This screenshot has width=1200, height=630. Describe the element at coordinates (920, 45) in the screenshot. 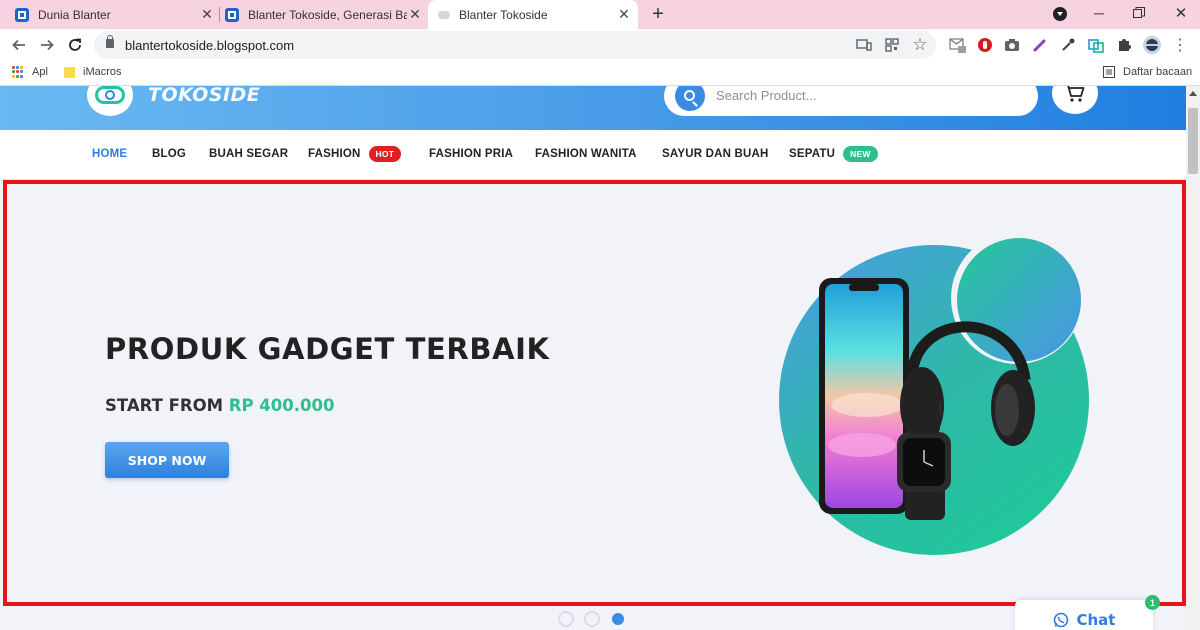

I see `bookmark-star-icon: ☆` at that location.